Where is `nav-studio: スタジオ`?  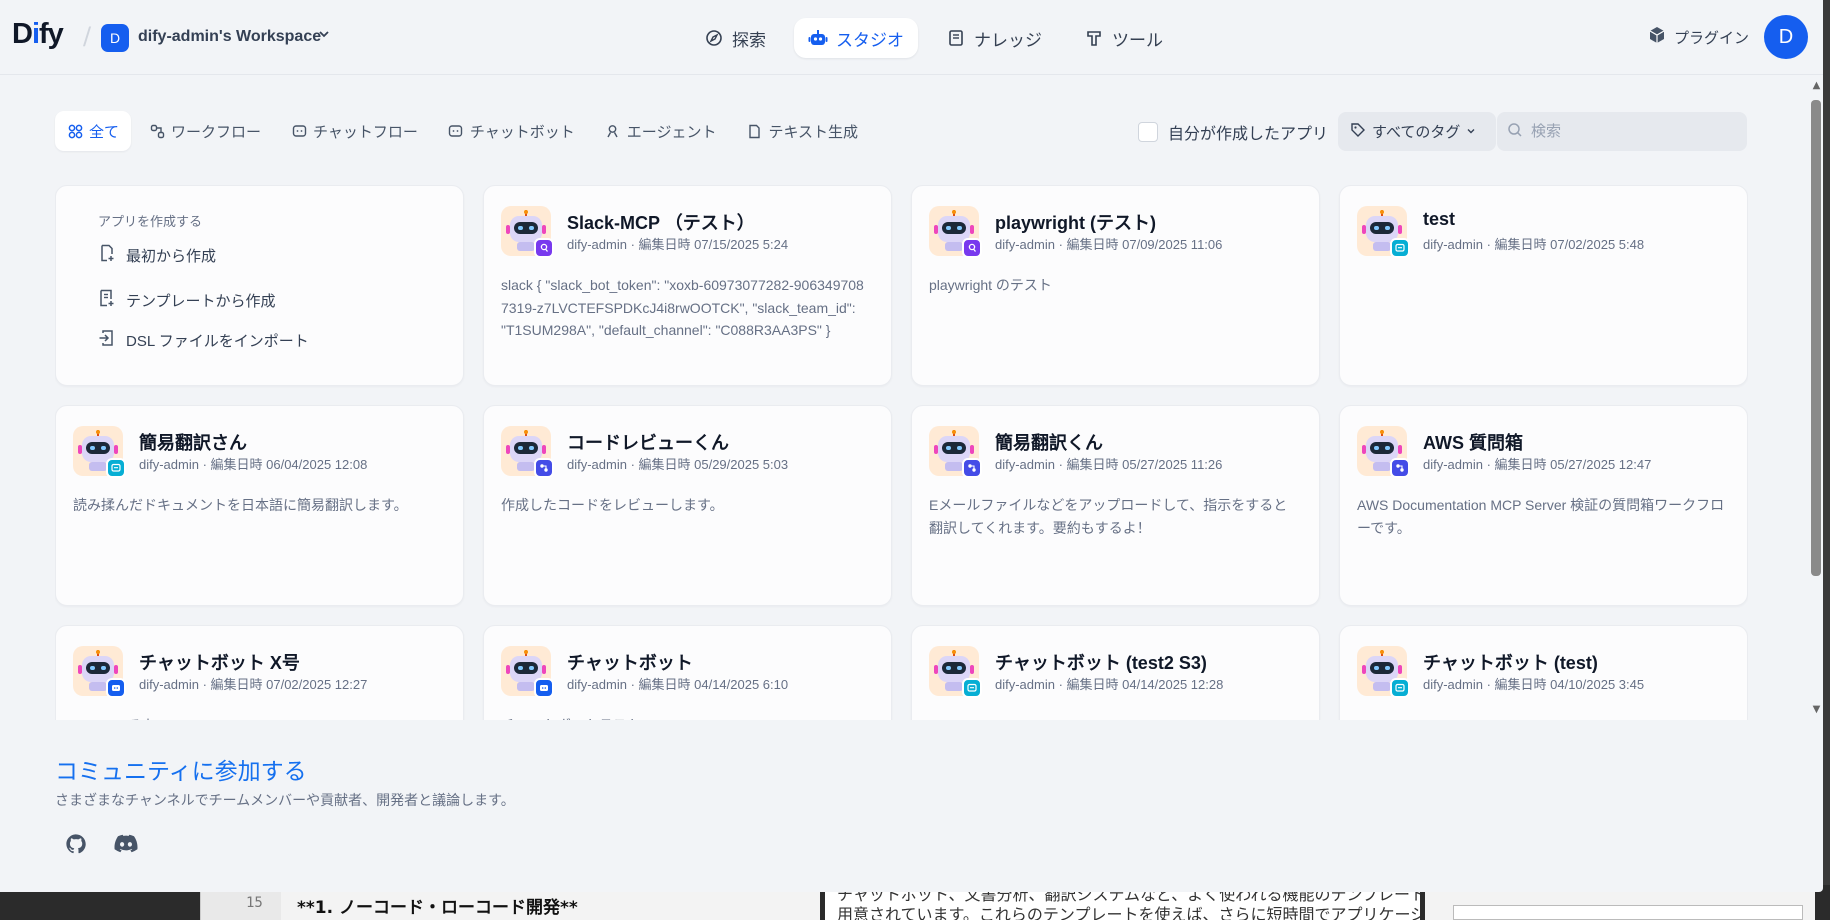
nav-studio: スタジオ is located at coordinates (856, 38).